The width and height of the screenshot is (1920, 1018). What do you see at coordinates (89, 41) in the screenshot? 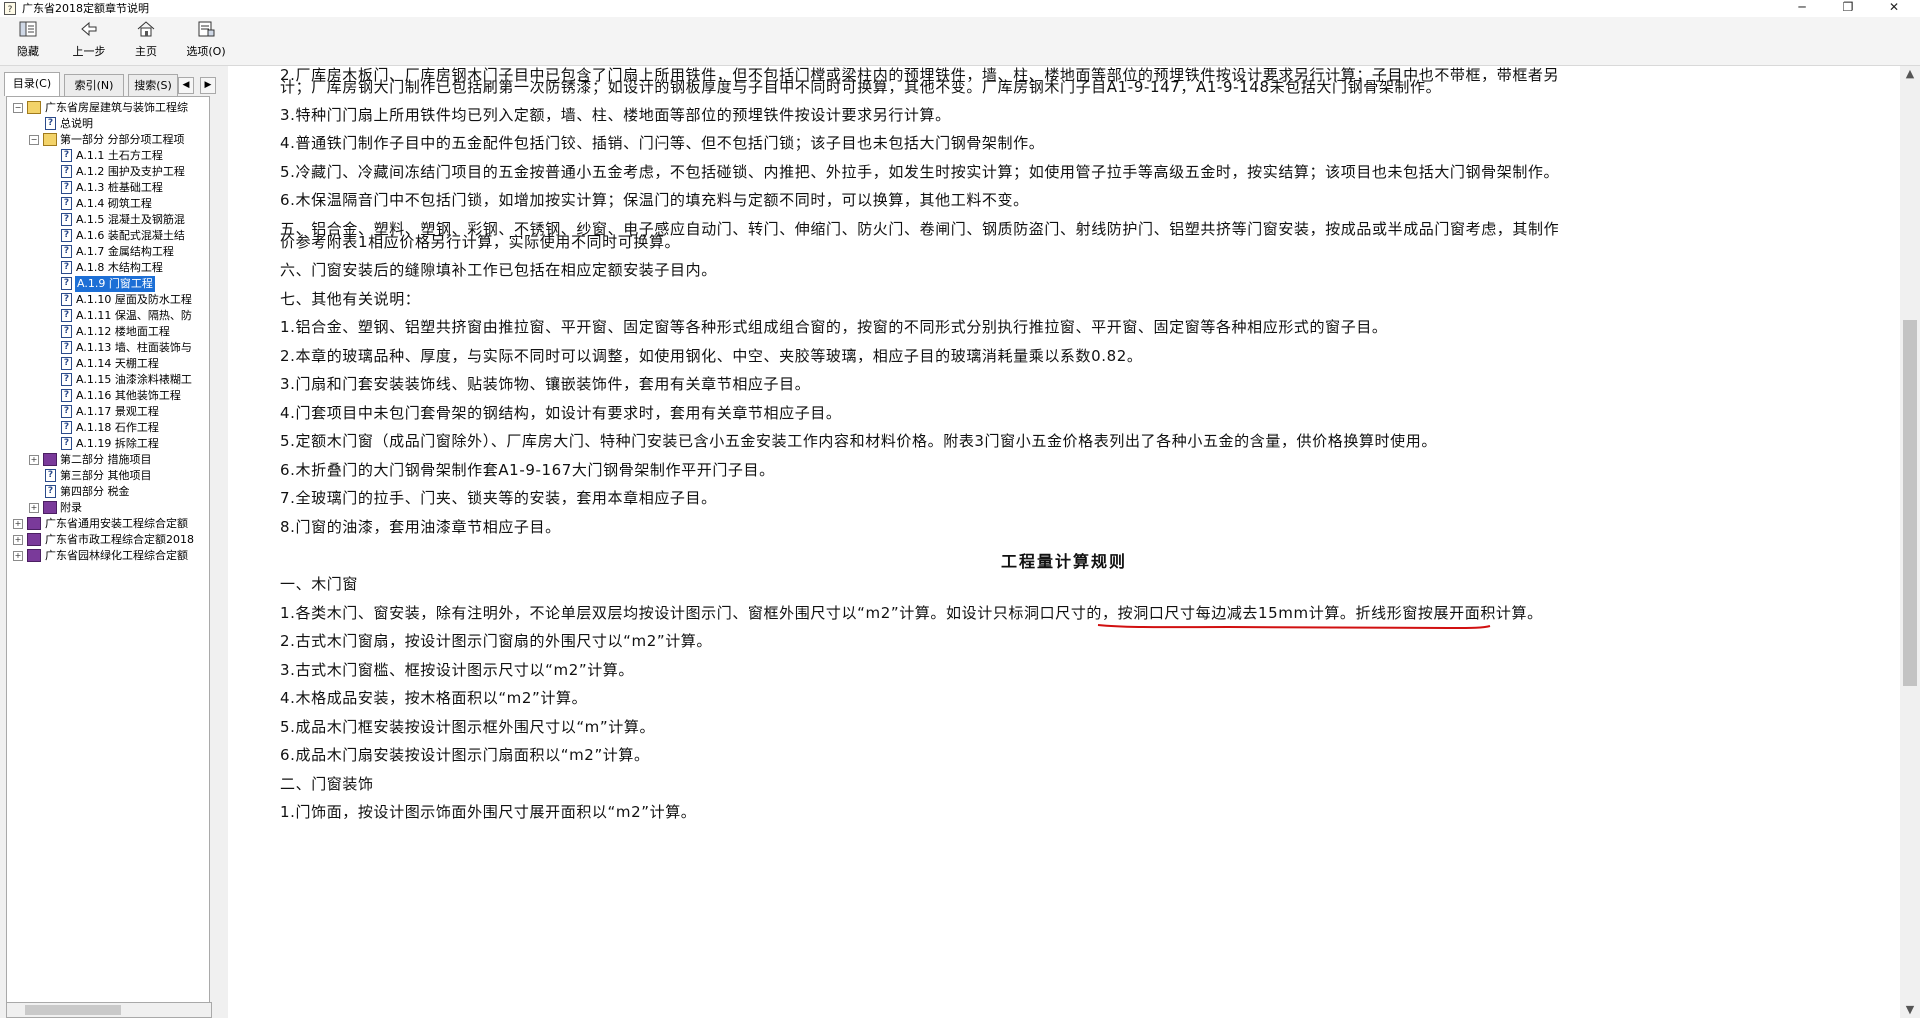
I see `back-button: 上一步` at bounding box center [89, 41].